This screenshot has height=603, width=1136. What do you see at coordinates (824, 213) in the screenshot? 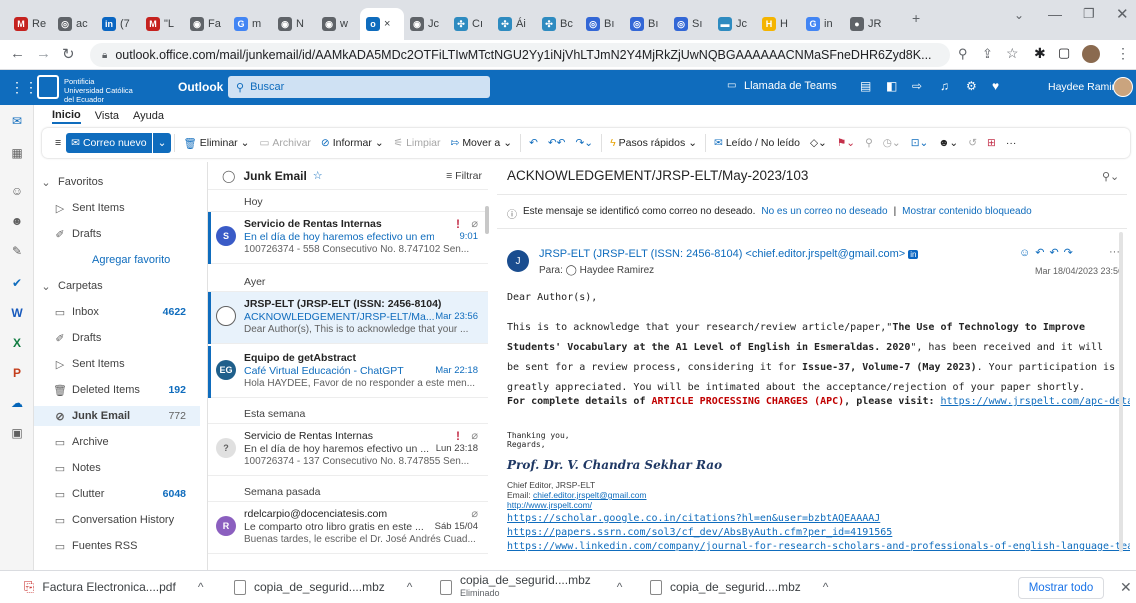
I see `not-junk-link: No es un correo no deseado` at bounding box center [824, 213].